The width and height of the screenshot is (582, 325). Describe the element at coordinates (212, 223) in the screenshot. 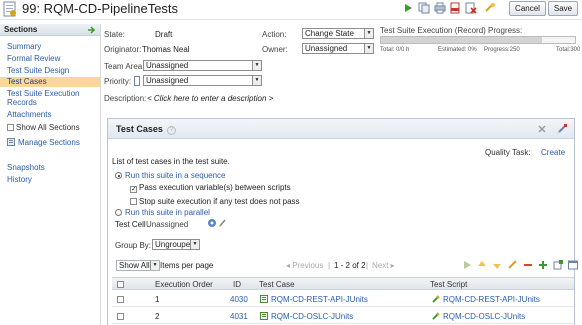

I see `test-cell-select-icon` at that location.